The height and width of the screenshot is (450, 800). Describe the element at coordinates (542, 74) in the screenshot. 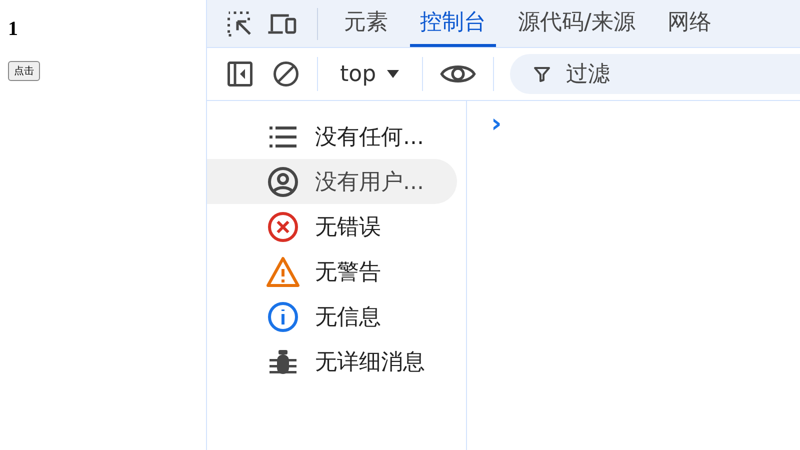

I see `filter-icon` at that location.